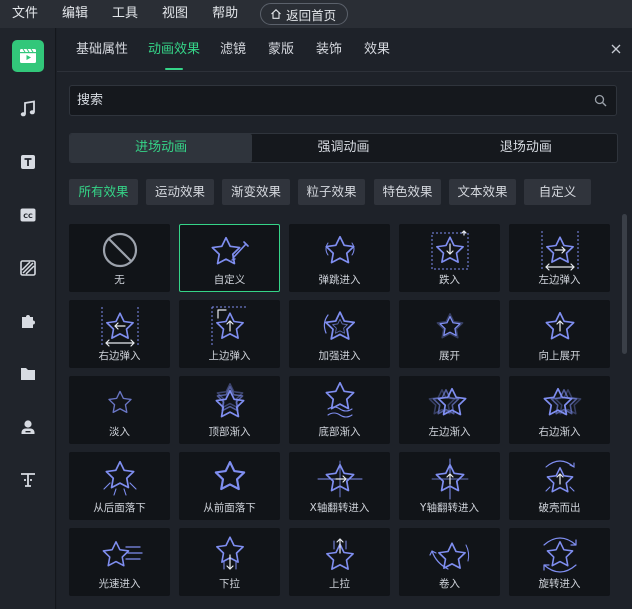  I want to click on menu-edit: 编辑, so click(75, 14).